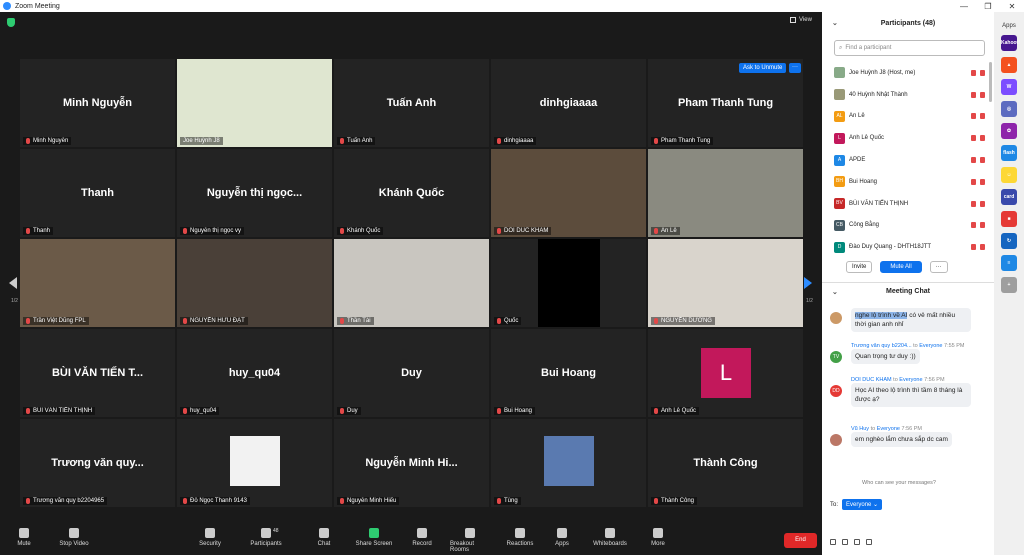 Image resolution: width=1024 pixels, height=555 pixels. What do you see at coordinates (1009, 175) in the screenshot?
I see `app-icon: ☺` at bounding box center [1009, 175].